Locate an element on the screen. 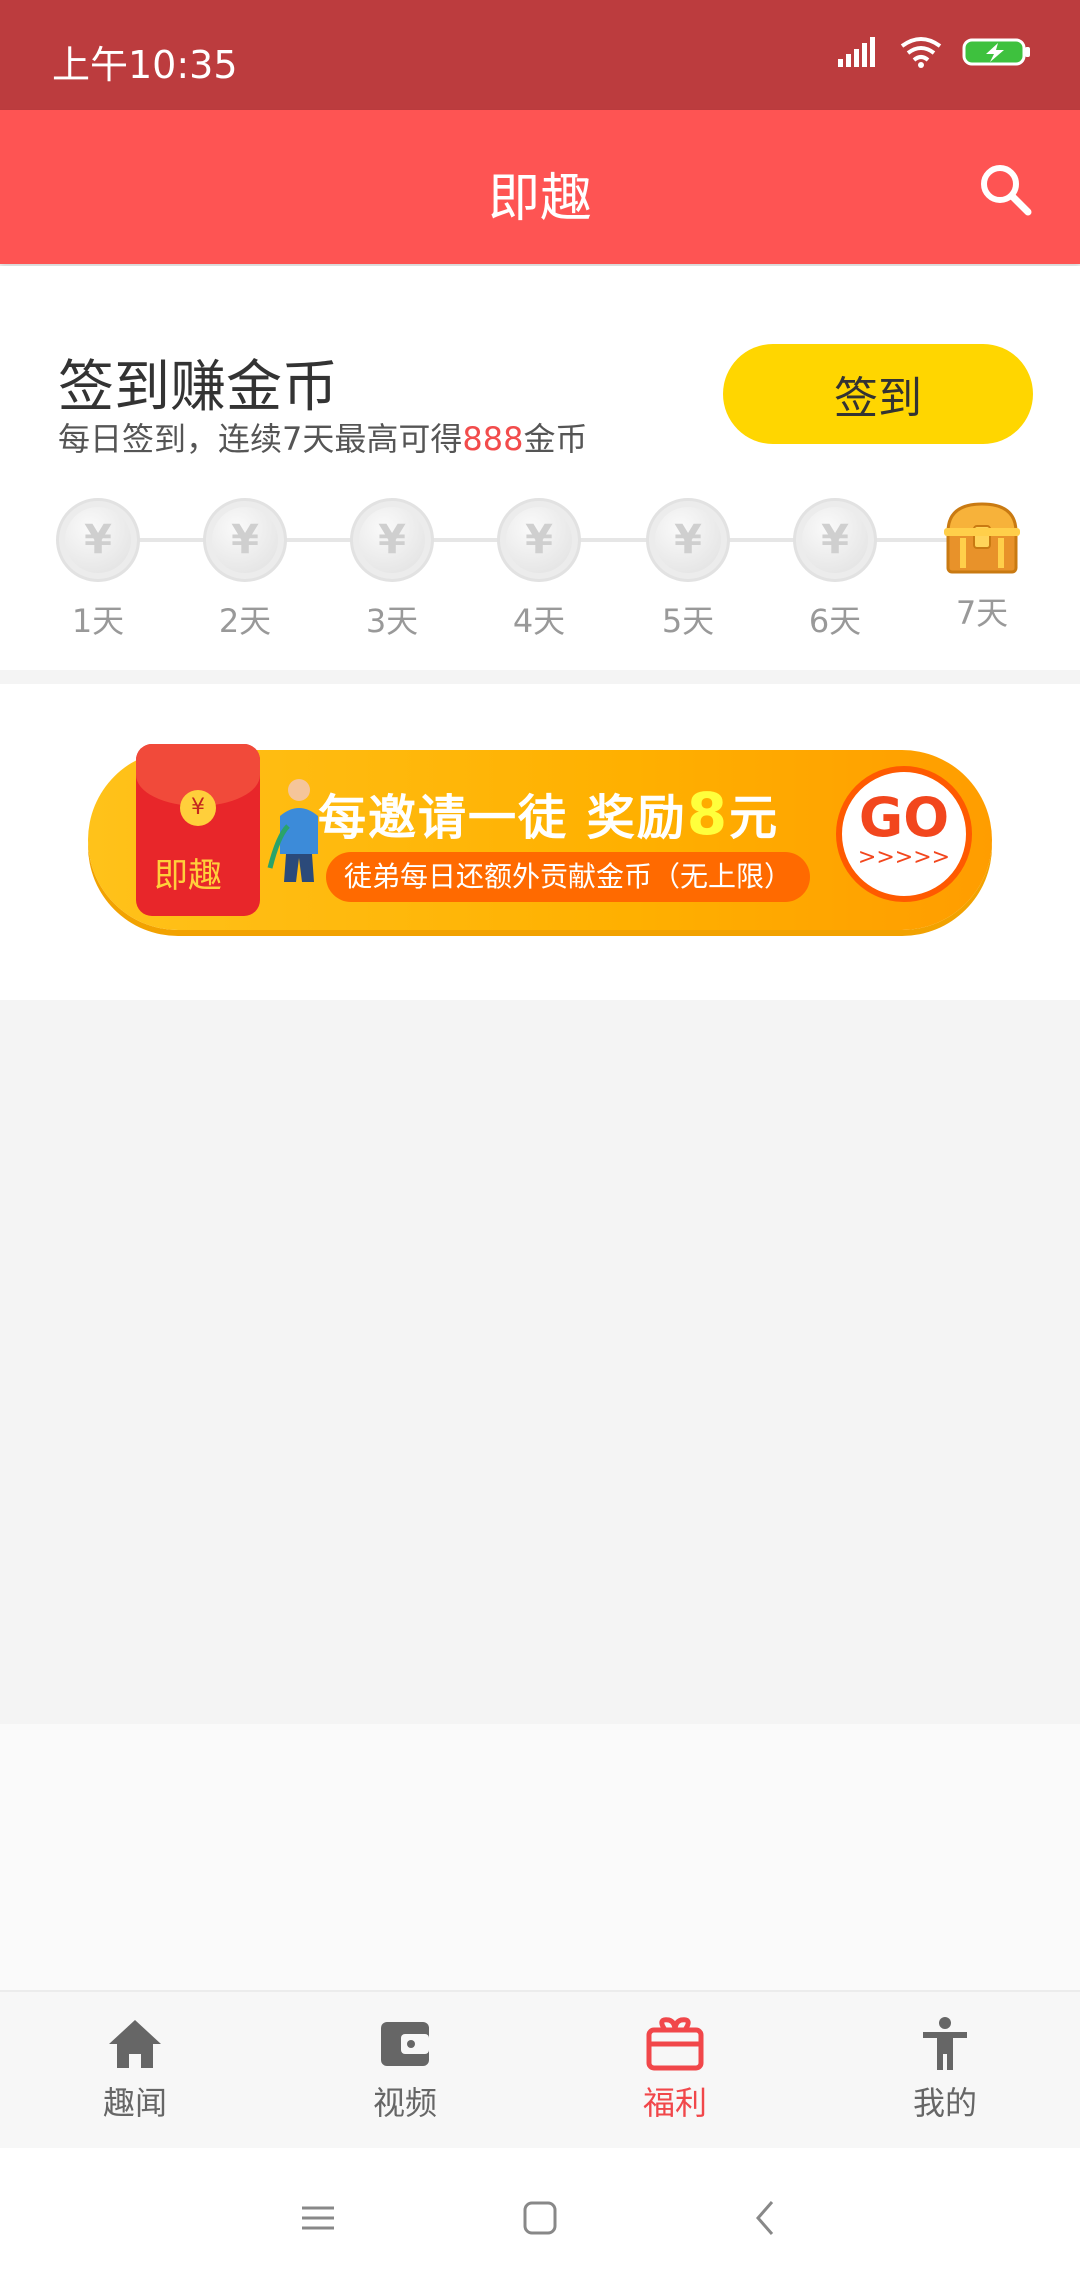 The height and width of the screenshot is (2280, 1080). tab-news: 趣闻 is located at coordinates (135, 2071).